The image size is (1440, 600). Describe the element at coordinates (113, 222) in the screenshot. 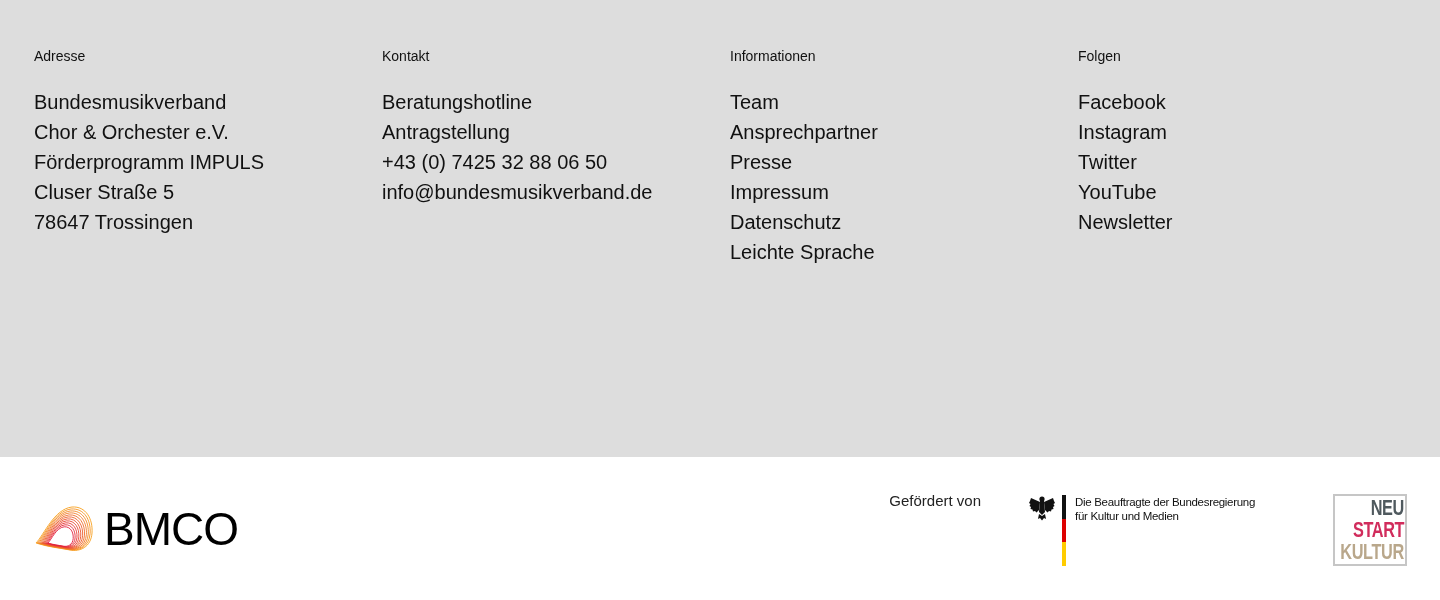

I see `address-line: 78647 Trossingen` at that location.